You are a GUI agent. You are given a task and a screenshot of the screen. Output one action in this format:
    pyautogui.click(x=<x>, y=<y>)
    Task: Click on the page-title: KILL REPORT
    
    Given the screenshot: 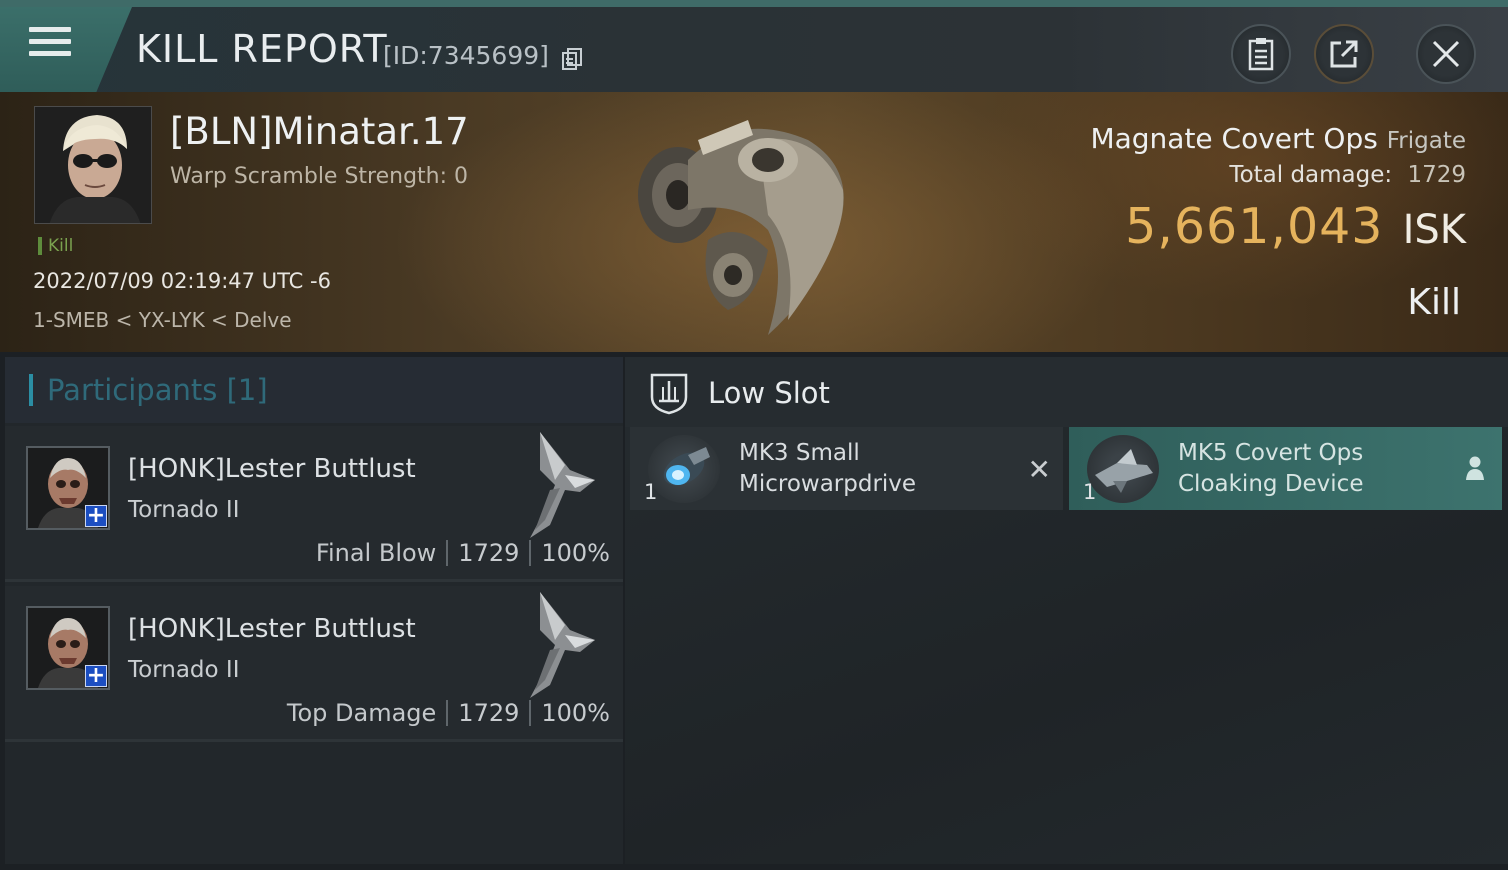 What is the action you would take?
    pyautogui.click(x=262, y=49)
    